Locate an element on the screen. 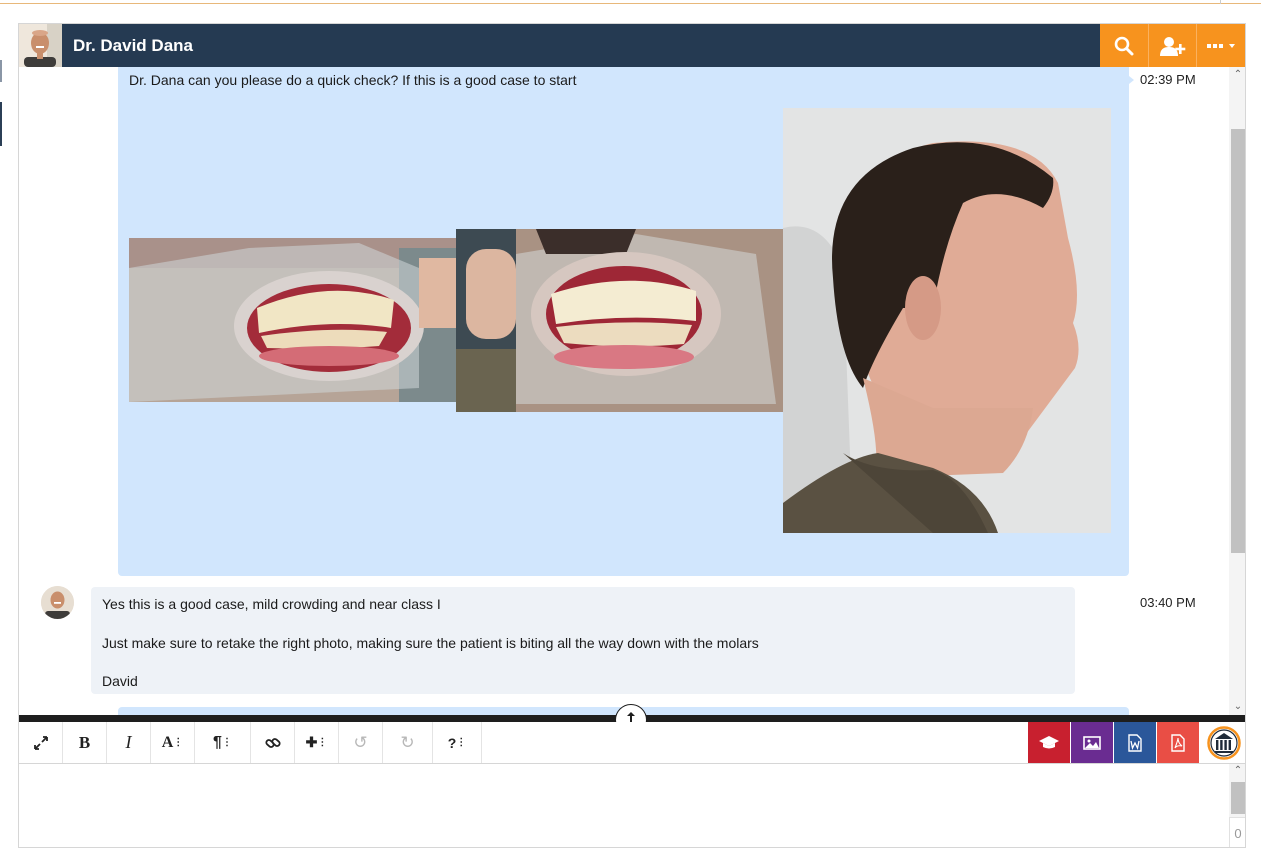 This screenshot has height=863, width=1261. top-border is located at coordinates (630, 3).